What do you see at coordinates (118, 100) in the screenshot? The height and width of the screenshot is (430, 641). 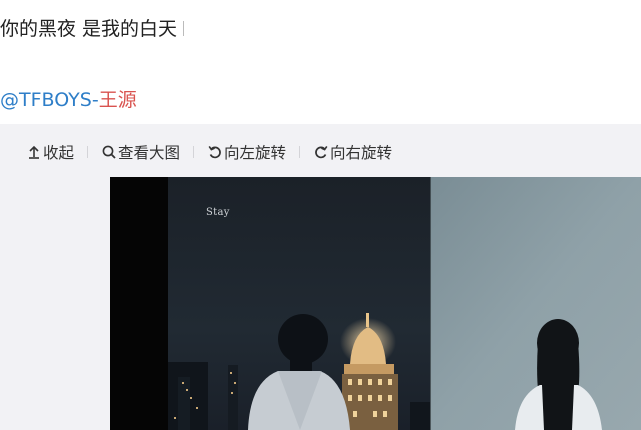 I see `mention-name: 王源` at bounding box center [118, 100].